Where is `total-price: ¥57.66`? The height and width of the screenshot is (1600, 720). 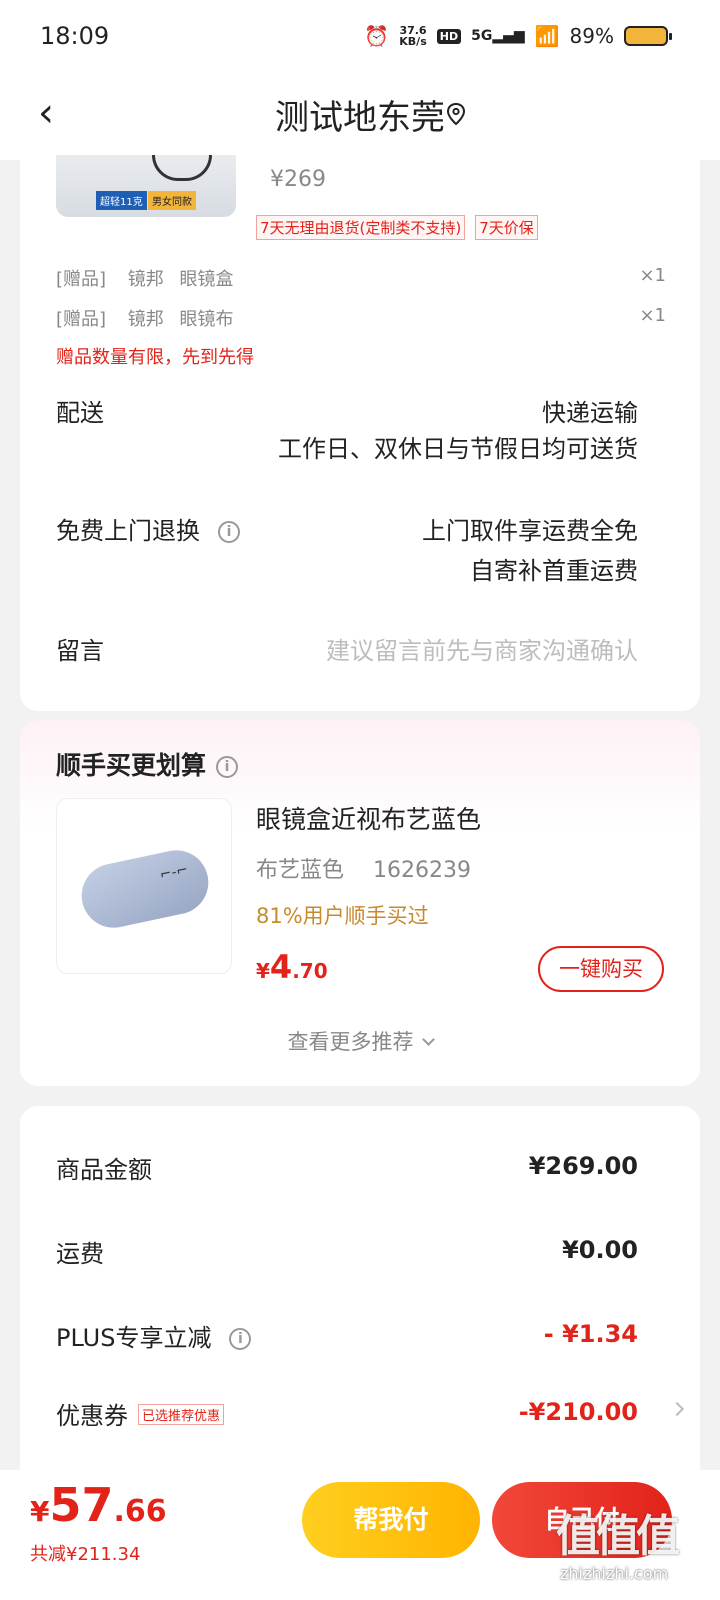
total-price: ¥57.66 is located at coordinates (98, 1505).